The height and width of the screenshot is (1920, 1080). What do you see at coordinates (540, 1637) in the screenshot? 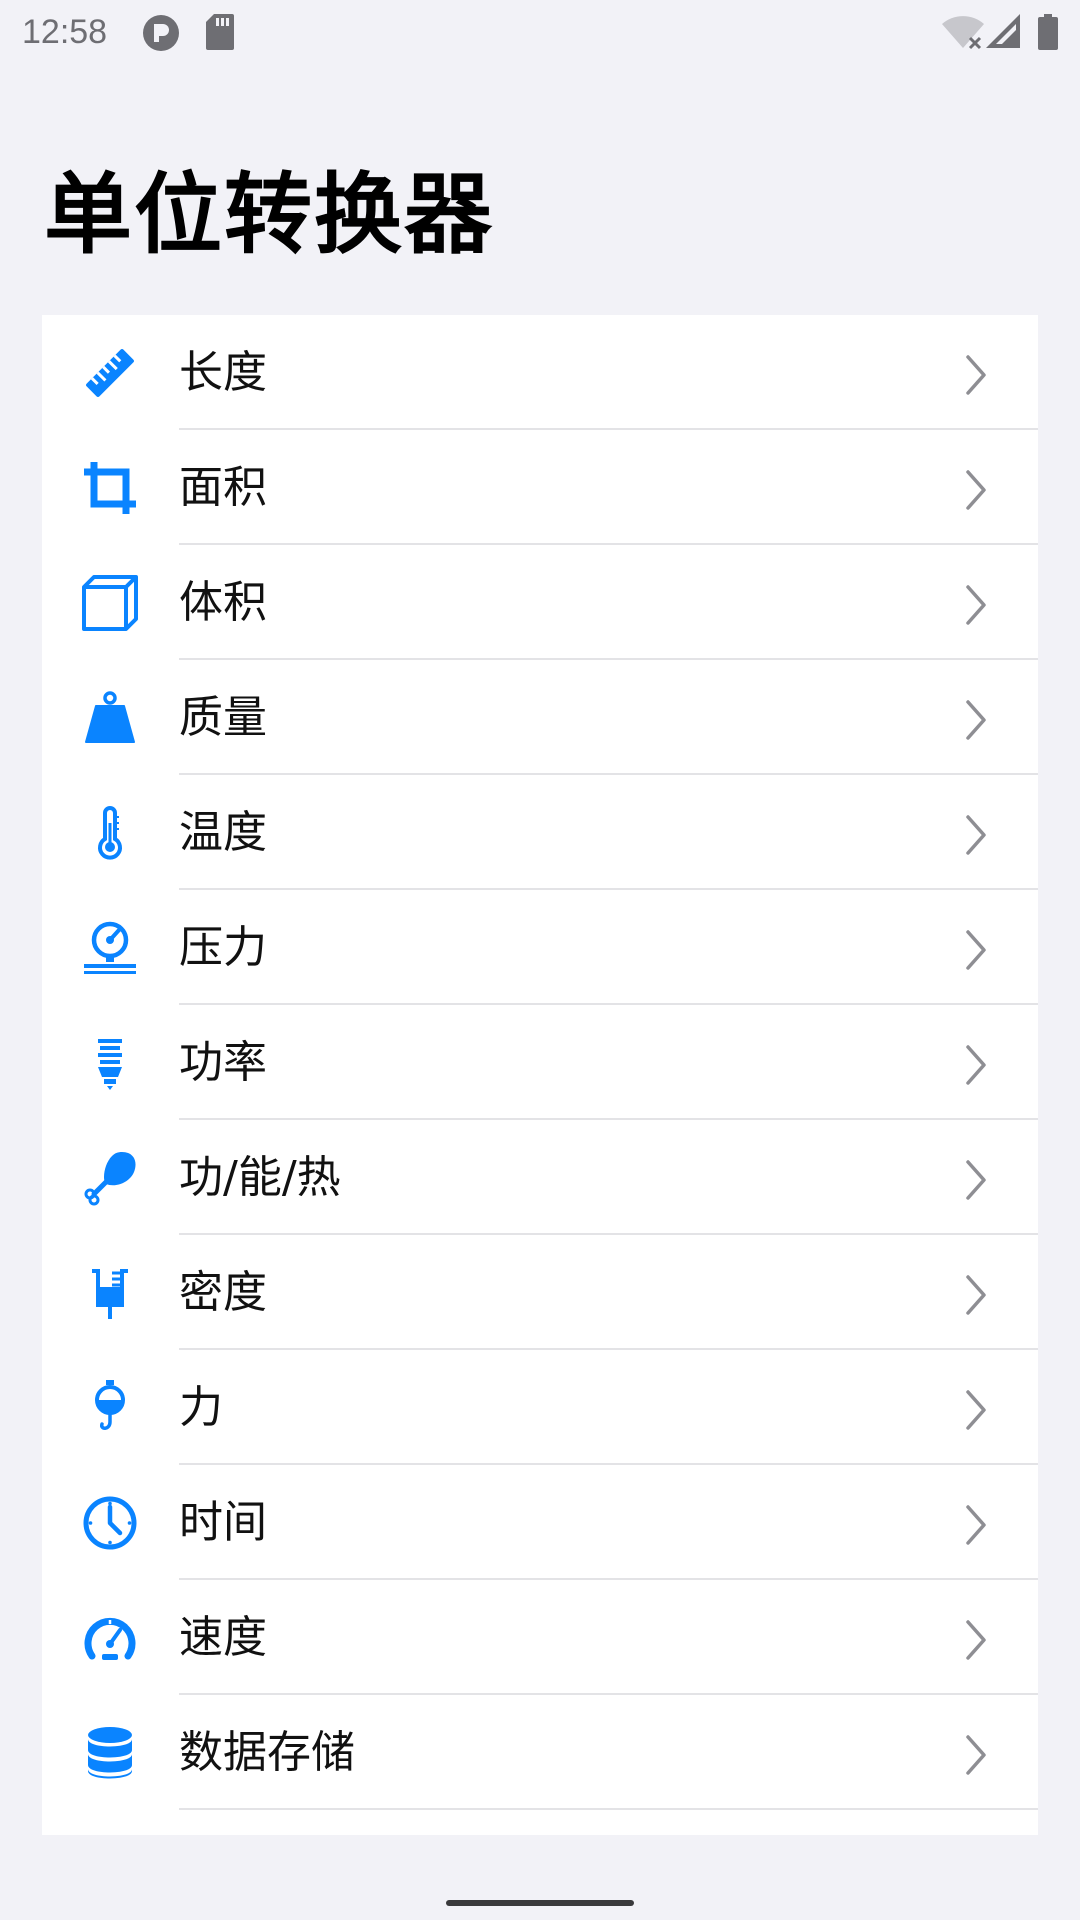
I see `list-item-speed: 速度` at bounding box center [540, 1637].